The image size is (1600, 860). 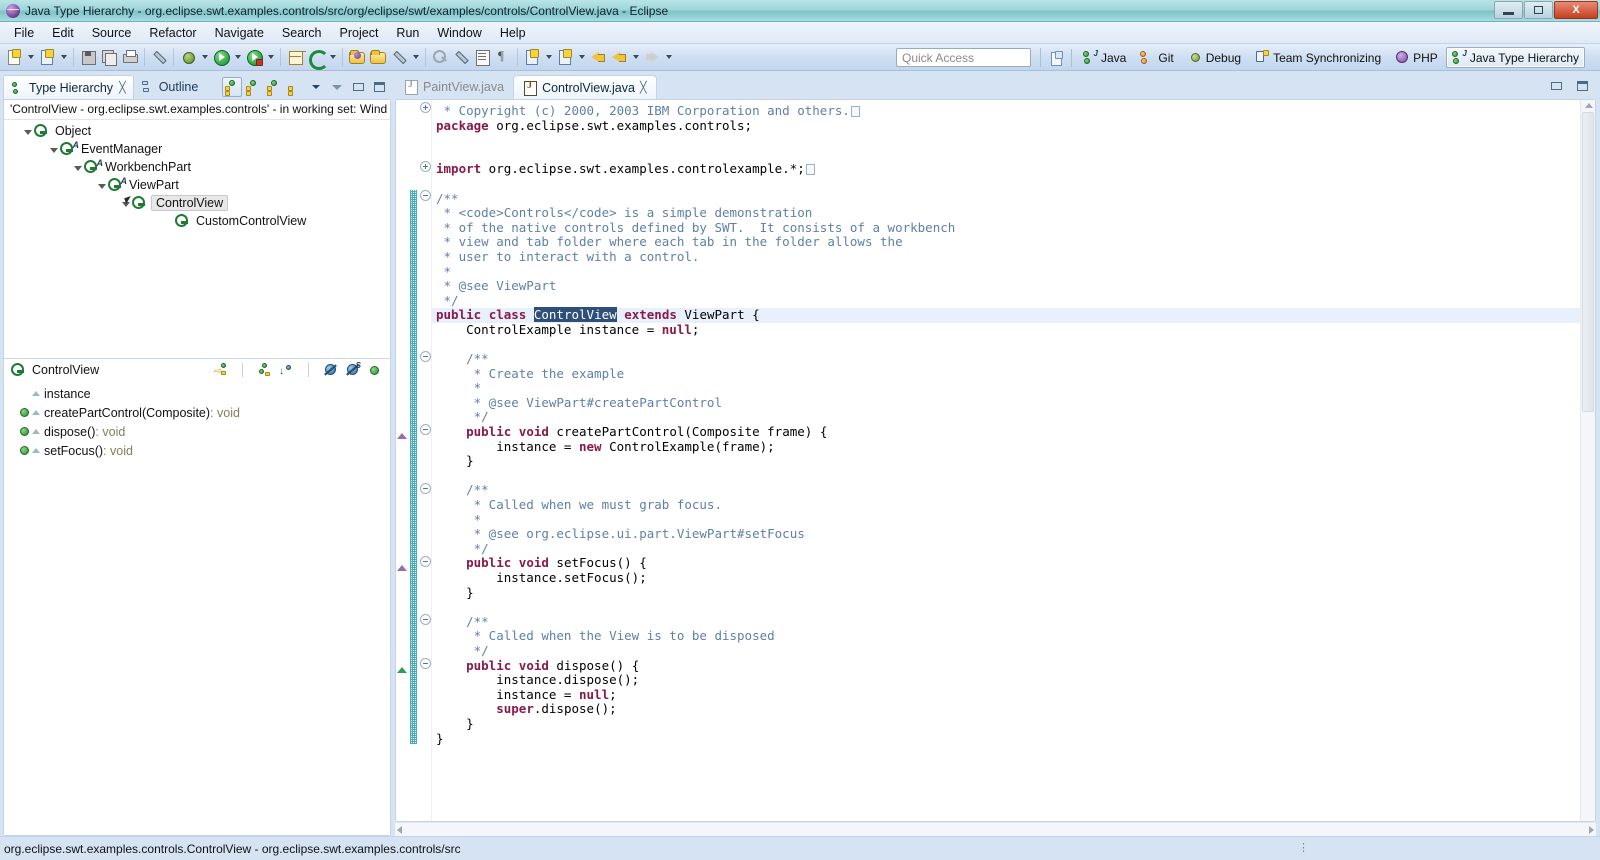 I want to click on new-wizard-dropdown-icon, so click(x=30, y=57).